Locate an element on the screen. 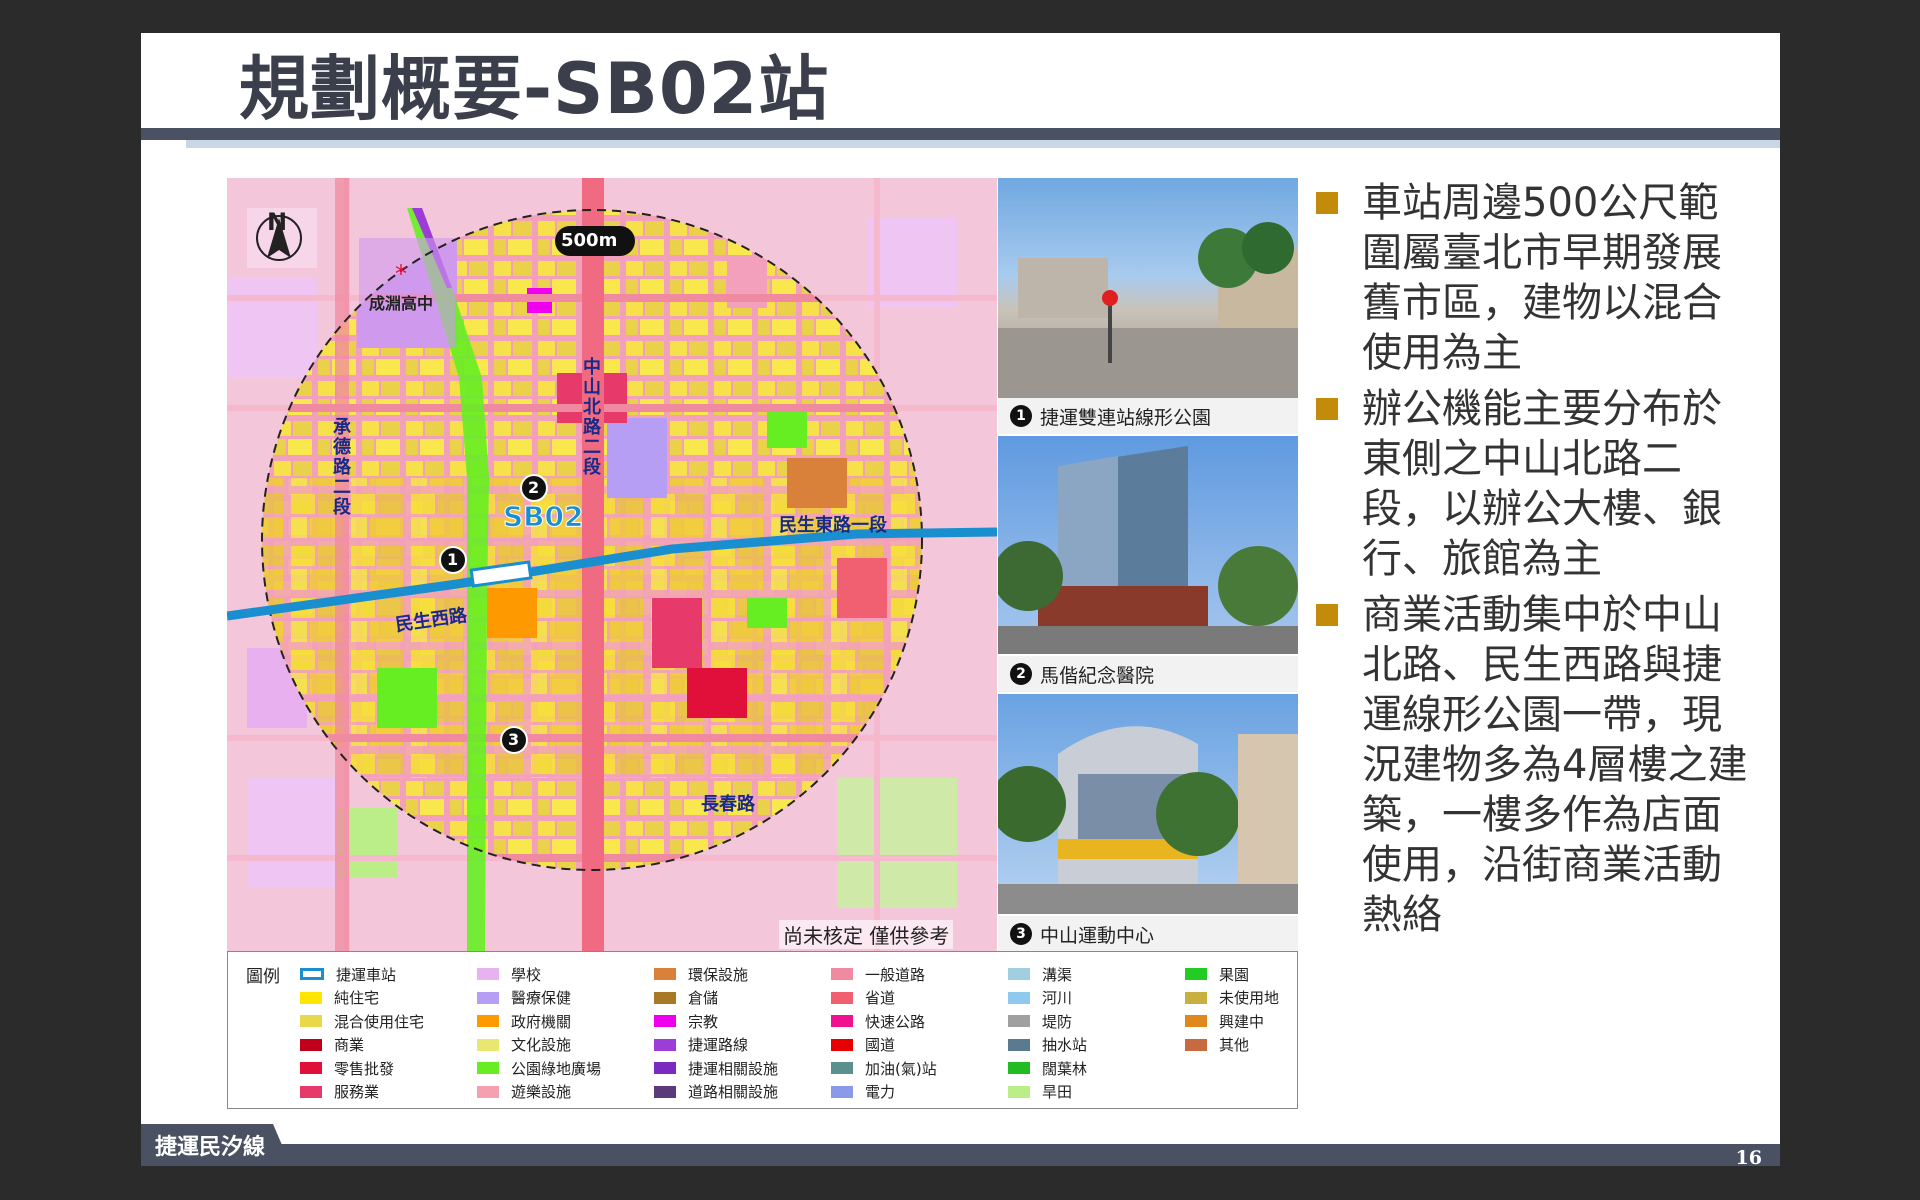  legend-item: 捷運相關設施 is located at coordinates (716, 1068).